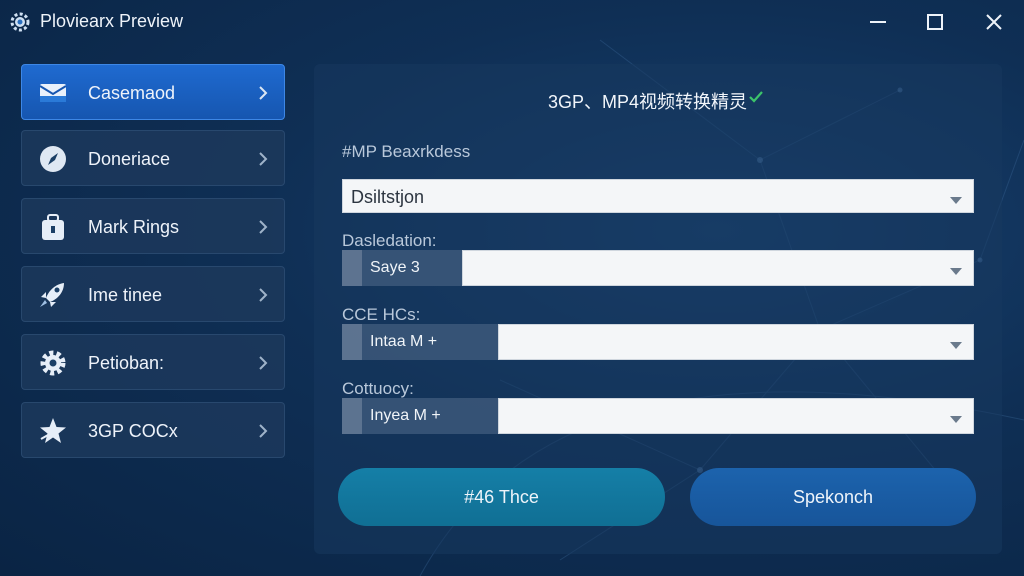 The width and height of the screenshot is (1024, 576). What do you see at coordinates (53, 295) in the screenshot?
I see `rocket-icon` at bounding box center [53, 295].